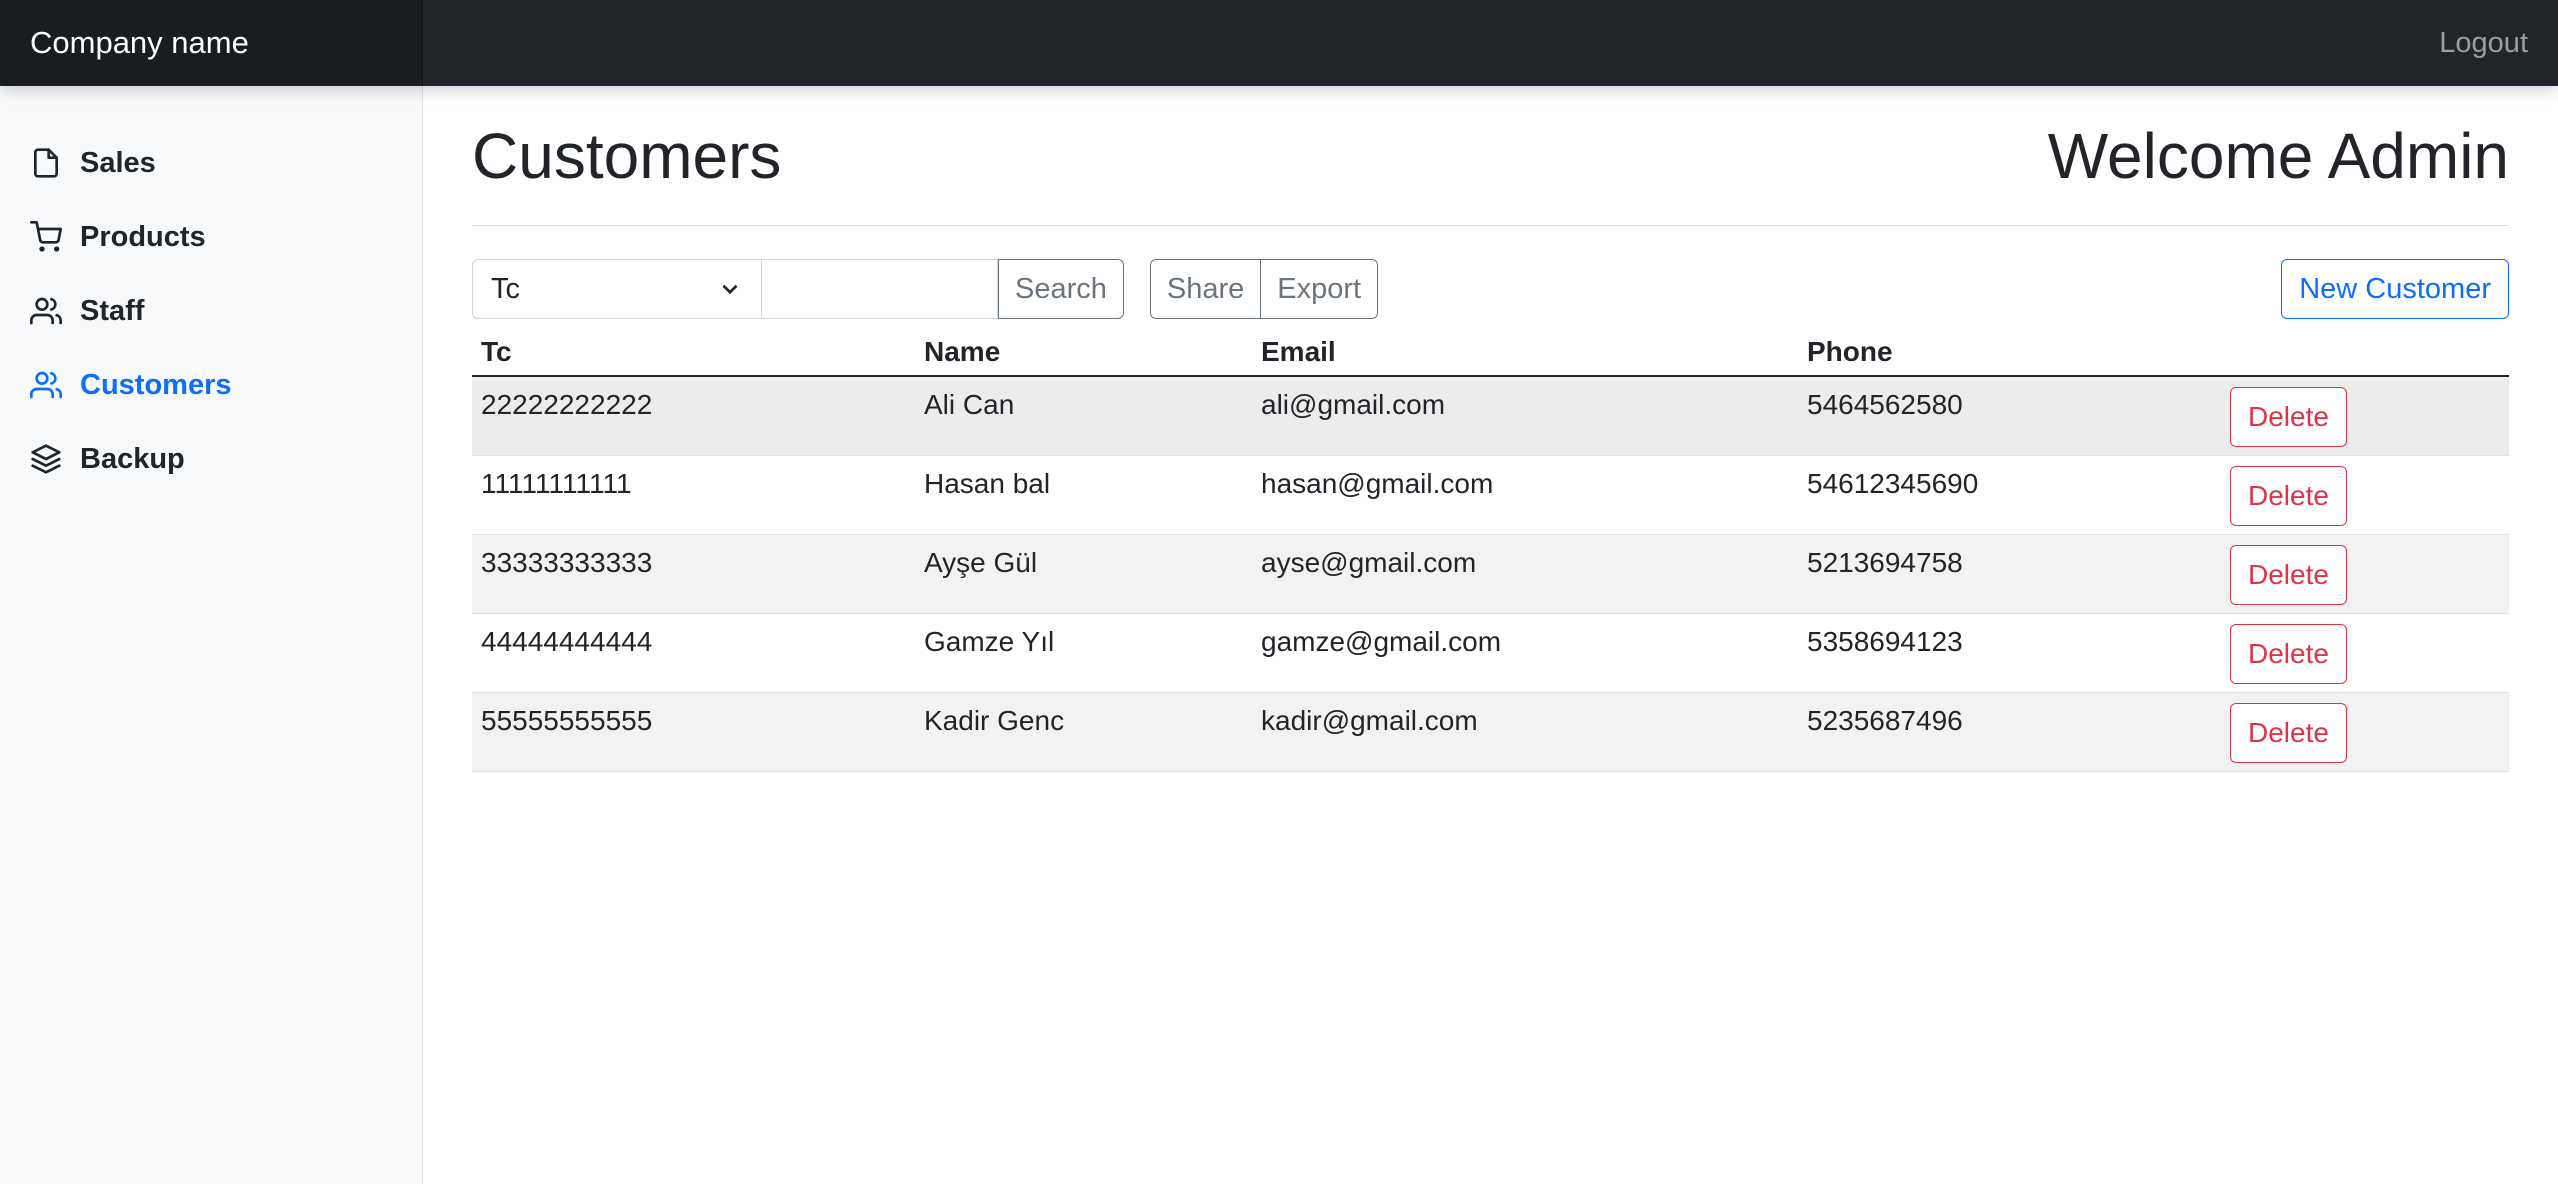 Image resolution: width=2558 pixels, height=1184 pixels. What do you see at coordinates (1525, 495) in the screenshot?
I see `cell-email: hasan@gmail.com` at bounding box center [1525, 495].